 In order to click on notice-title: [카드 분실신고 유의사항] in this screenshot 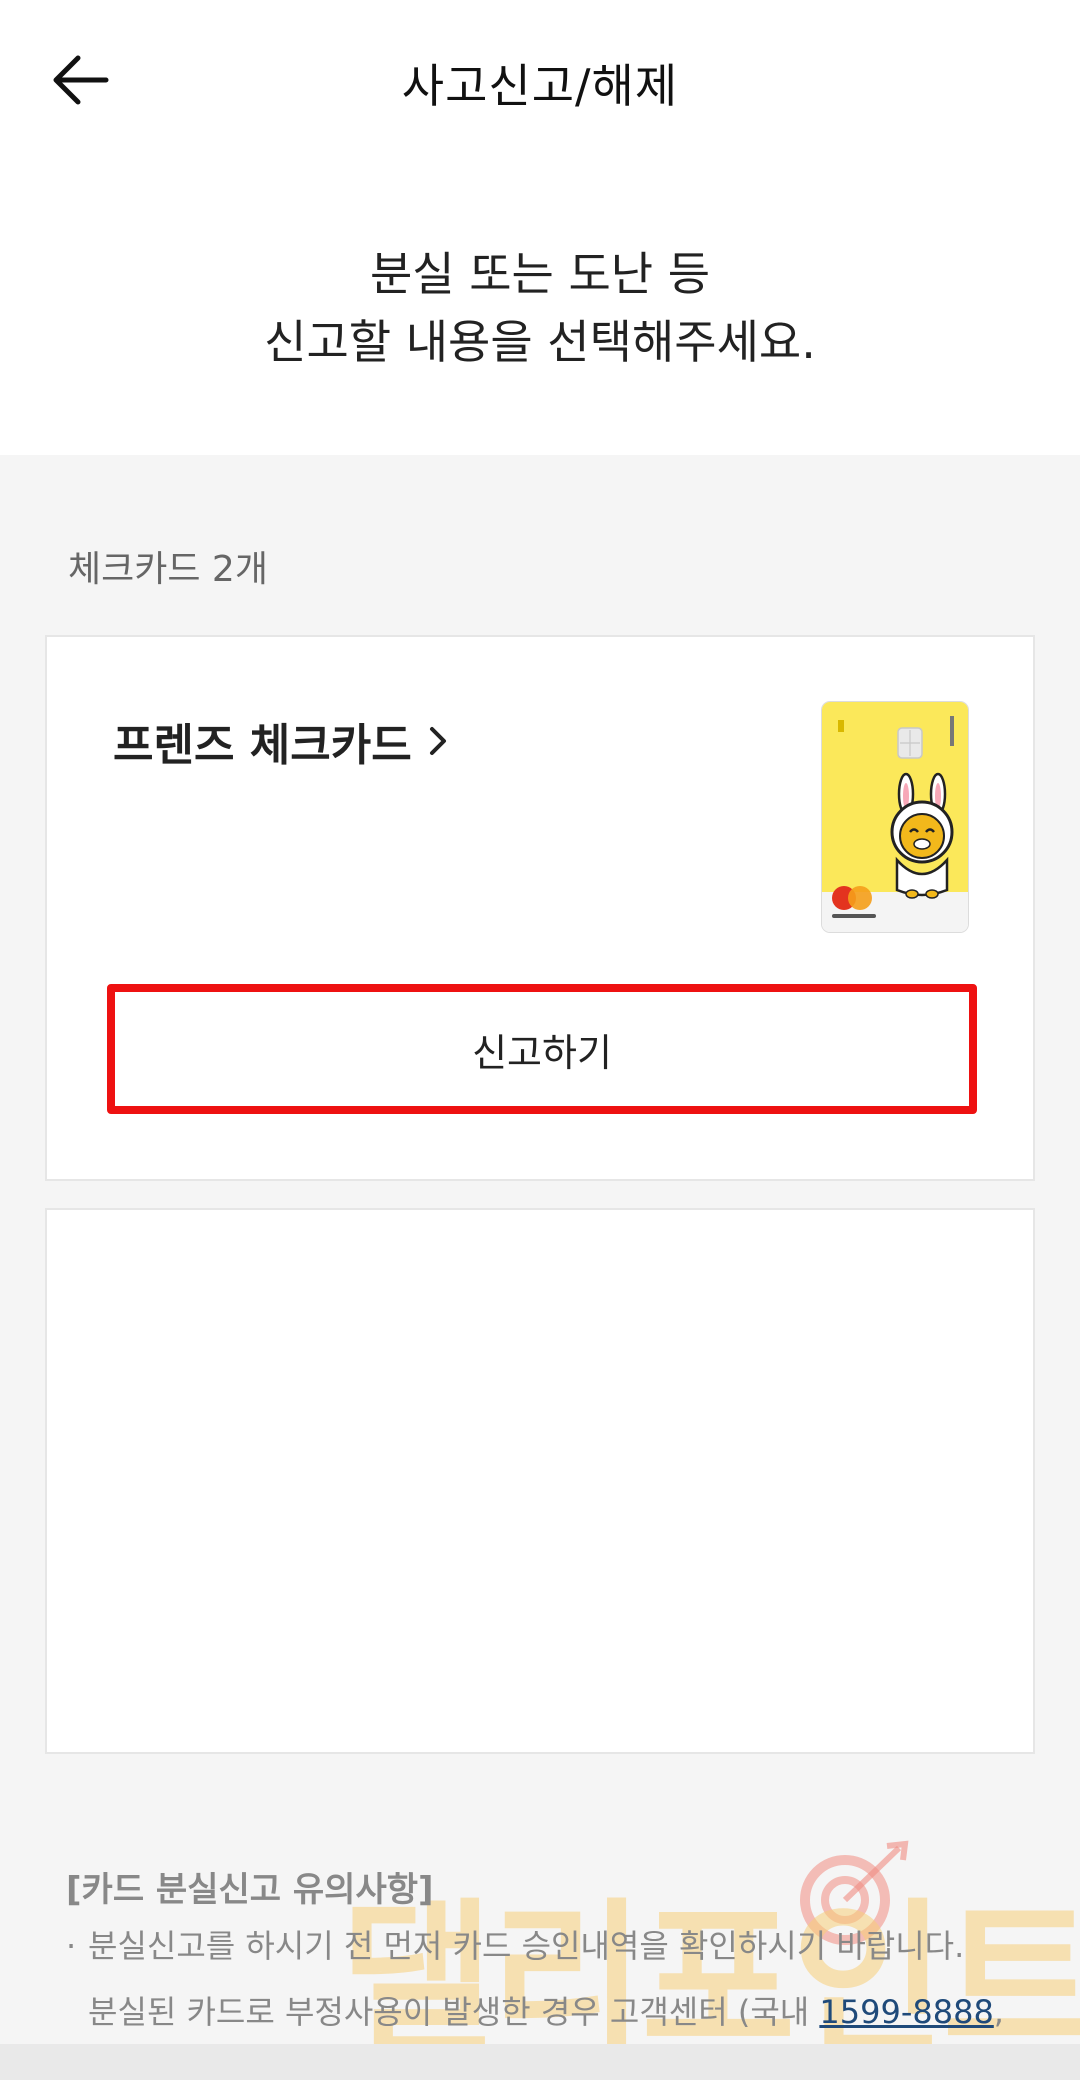, I will do `click(250, 1890)`.